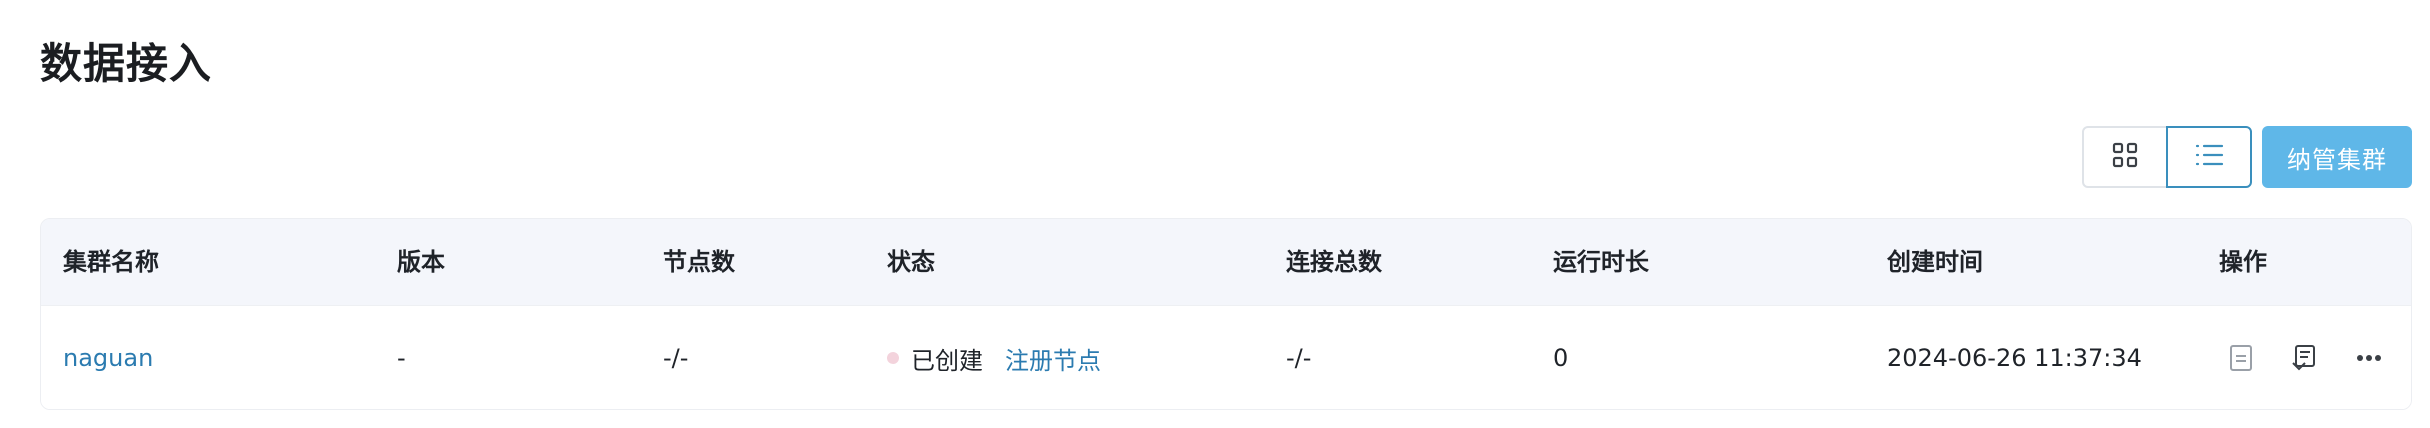 This screenshot has width=2430, height=428. I want to click on actions-cell, so click(2315, 357).